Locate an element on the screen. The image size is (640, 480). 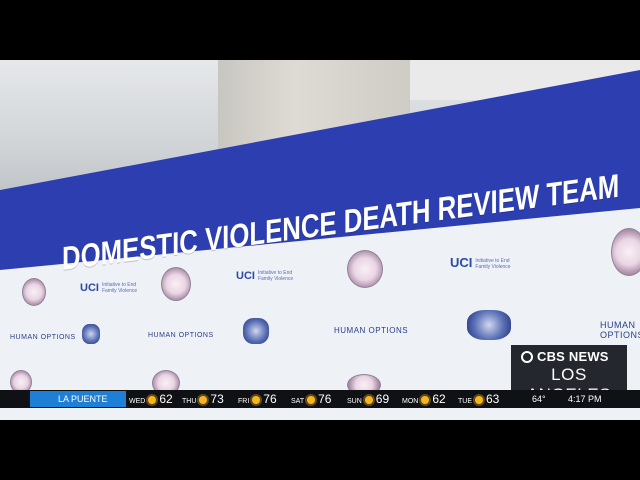
forecast-day: THU 73 is located at coordinates (203, 399).